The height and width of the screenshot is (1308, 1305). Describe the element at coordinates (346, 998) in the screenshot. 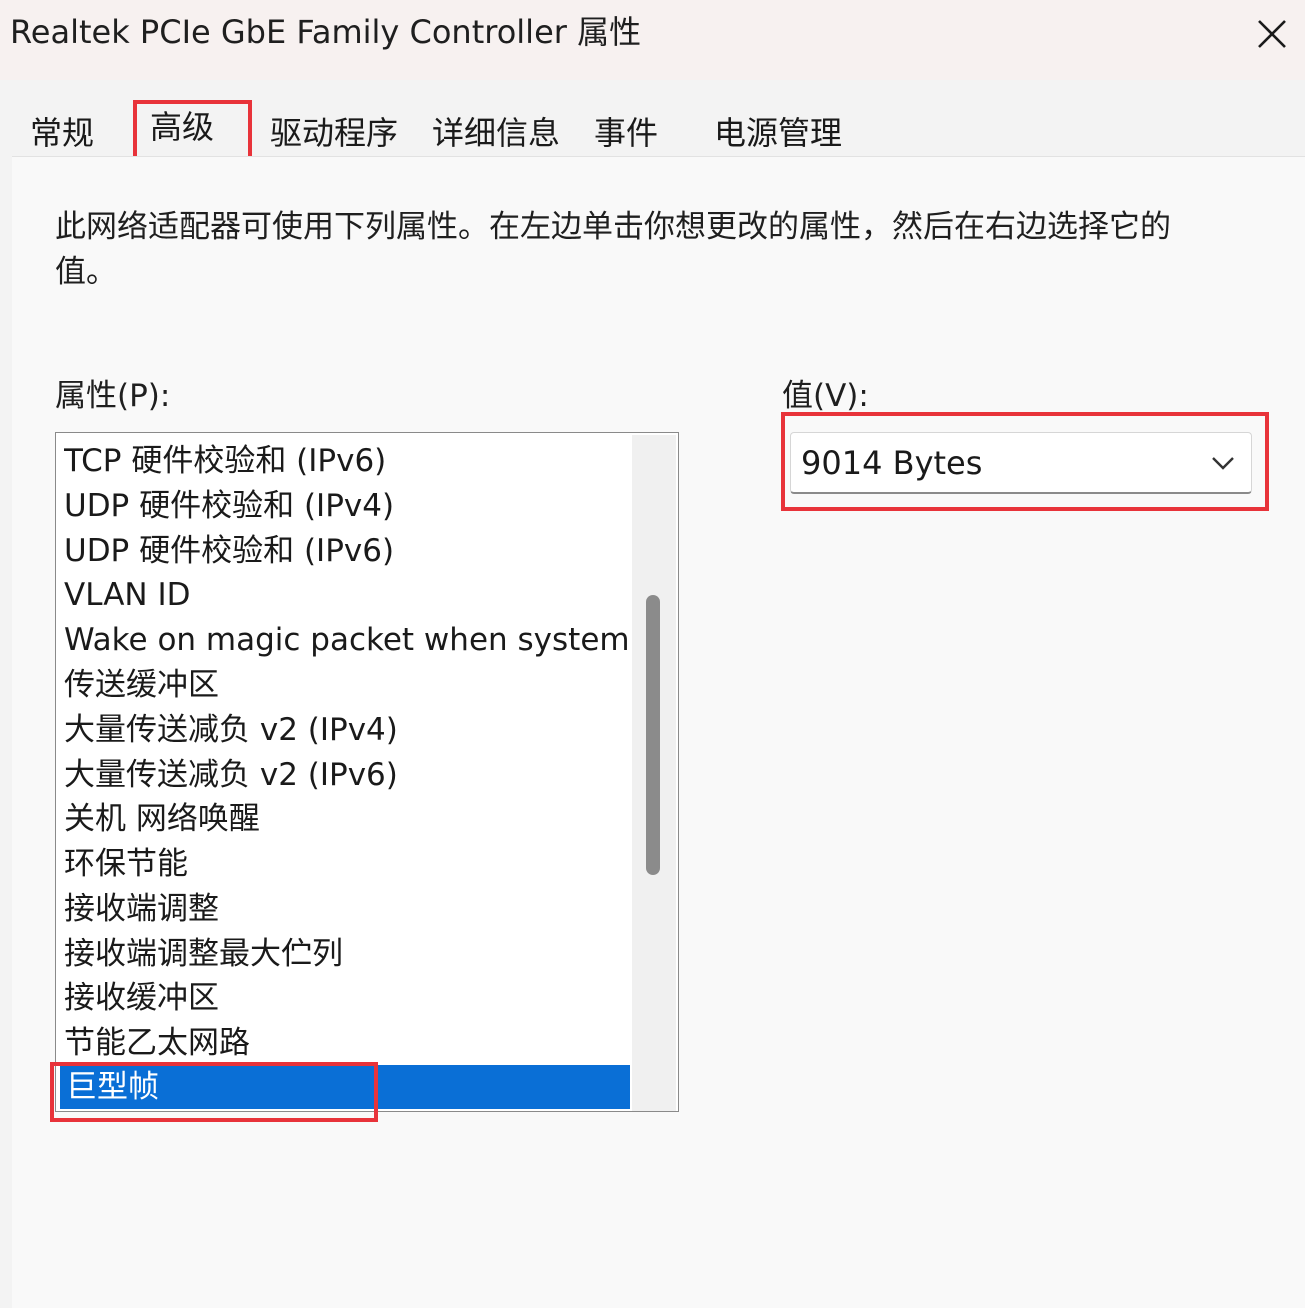

I see `list-item: 接收缓冲区` at that location.